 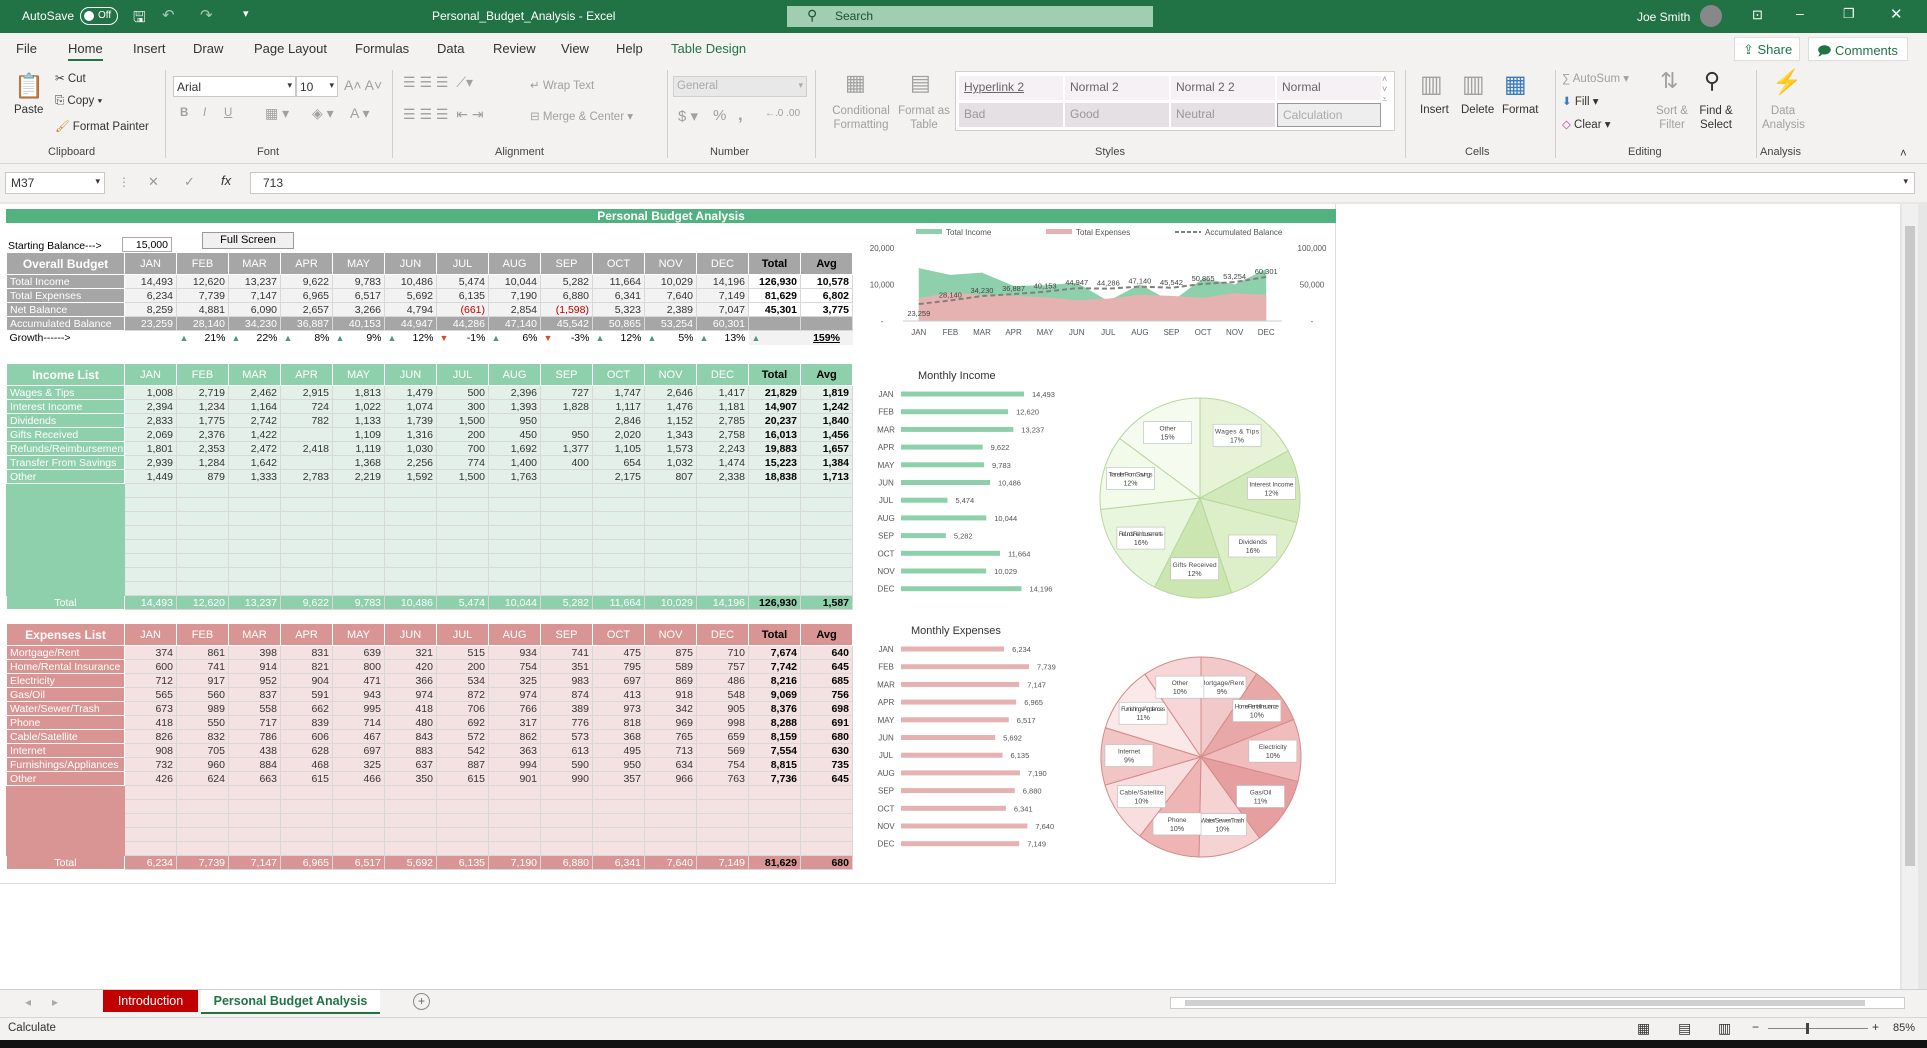 What do you see at coordinates (150, 420) in the screenshot?
I see `cell-jan: 2,833` at bounding box center [150, 420].